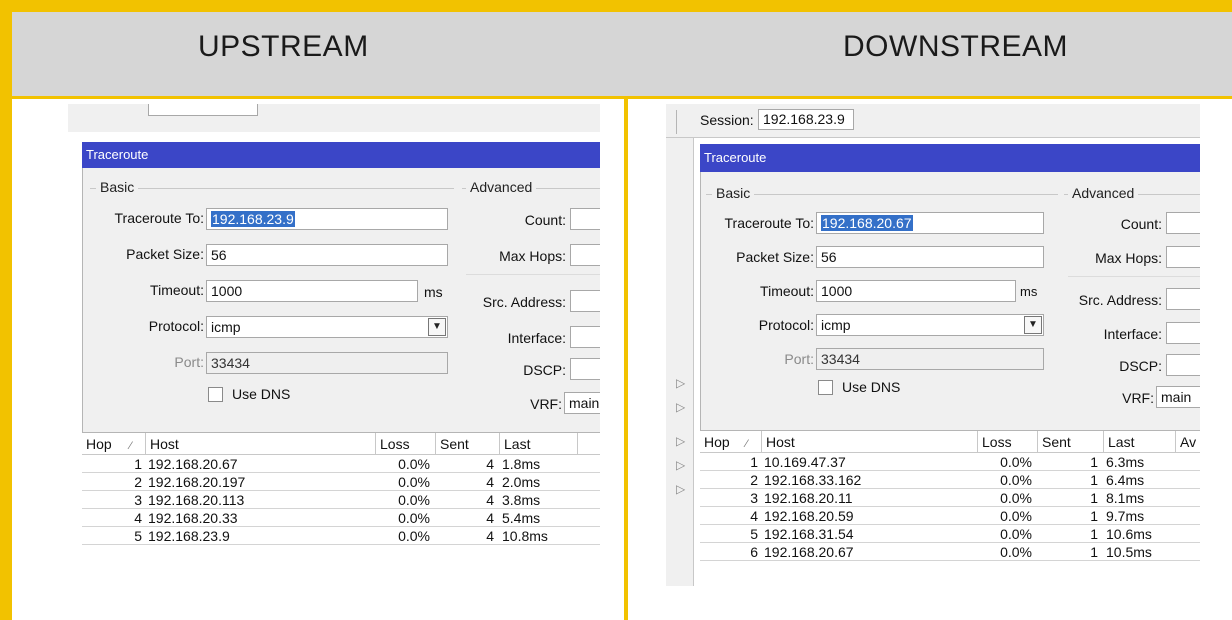 The height and width of the screenshot is (620, 1232). Describe the element at coordinates (525, 536) in the screenshot. I see `last-cell: 10.8ms` at that location.